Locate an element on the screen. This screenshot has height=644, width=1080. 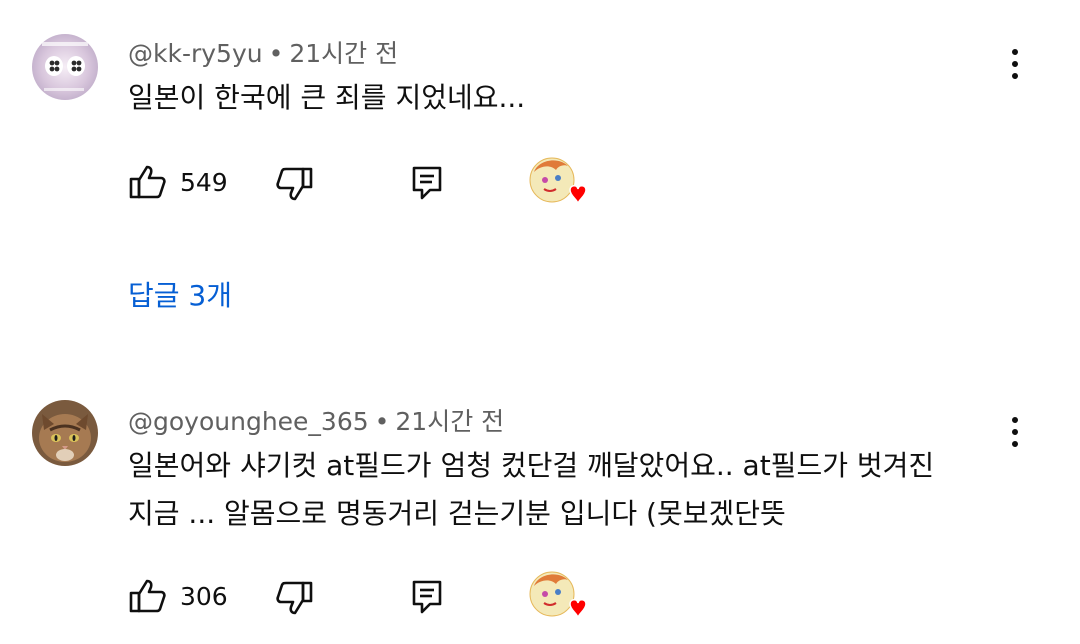
comment-meta: @kk-ry5yu • 21시간 전 is located at coordinates (263, 52).